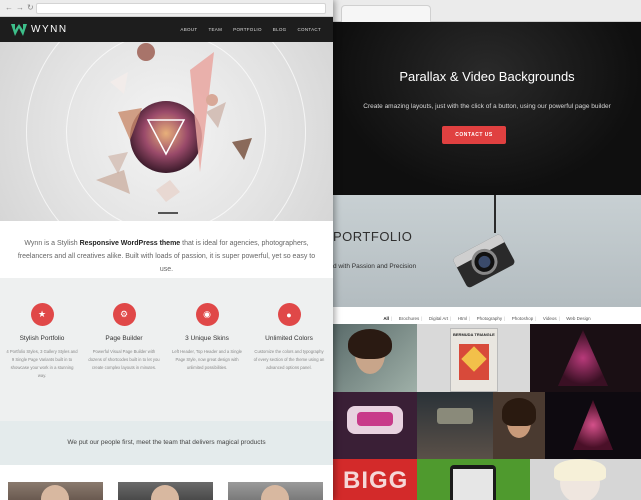 This screenshot has height=500, width=641. I want to click on portfolio-tile: BIGG, so click(375, 479).